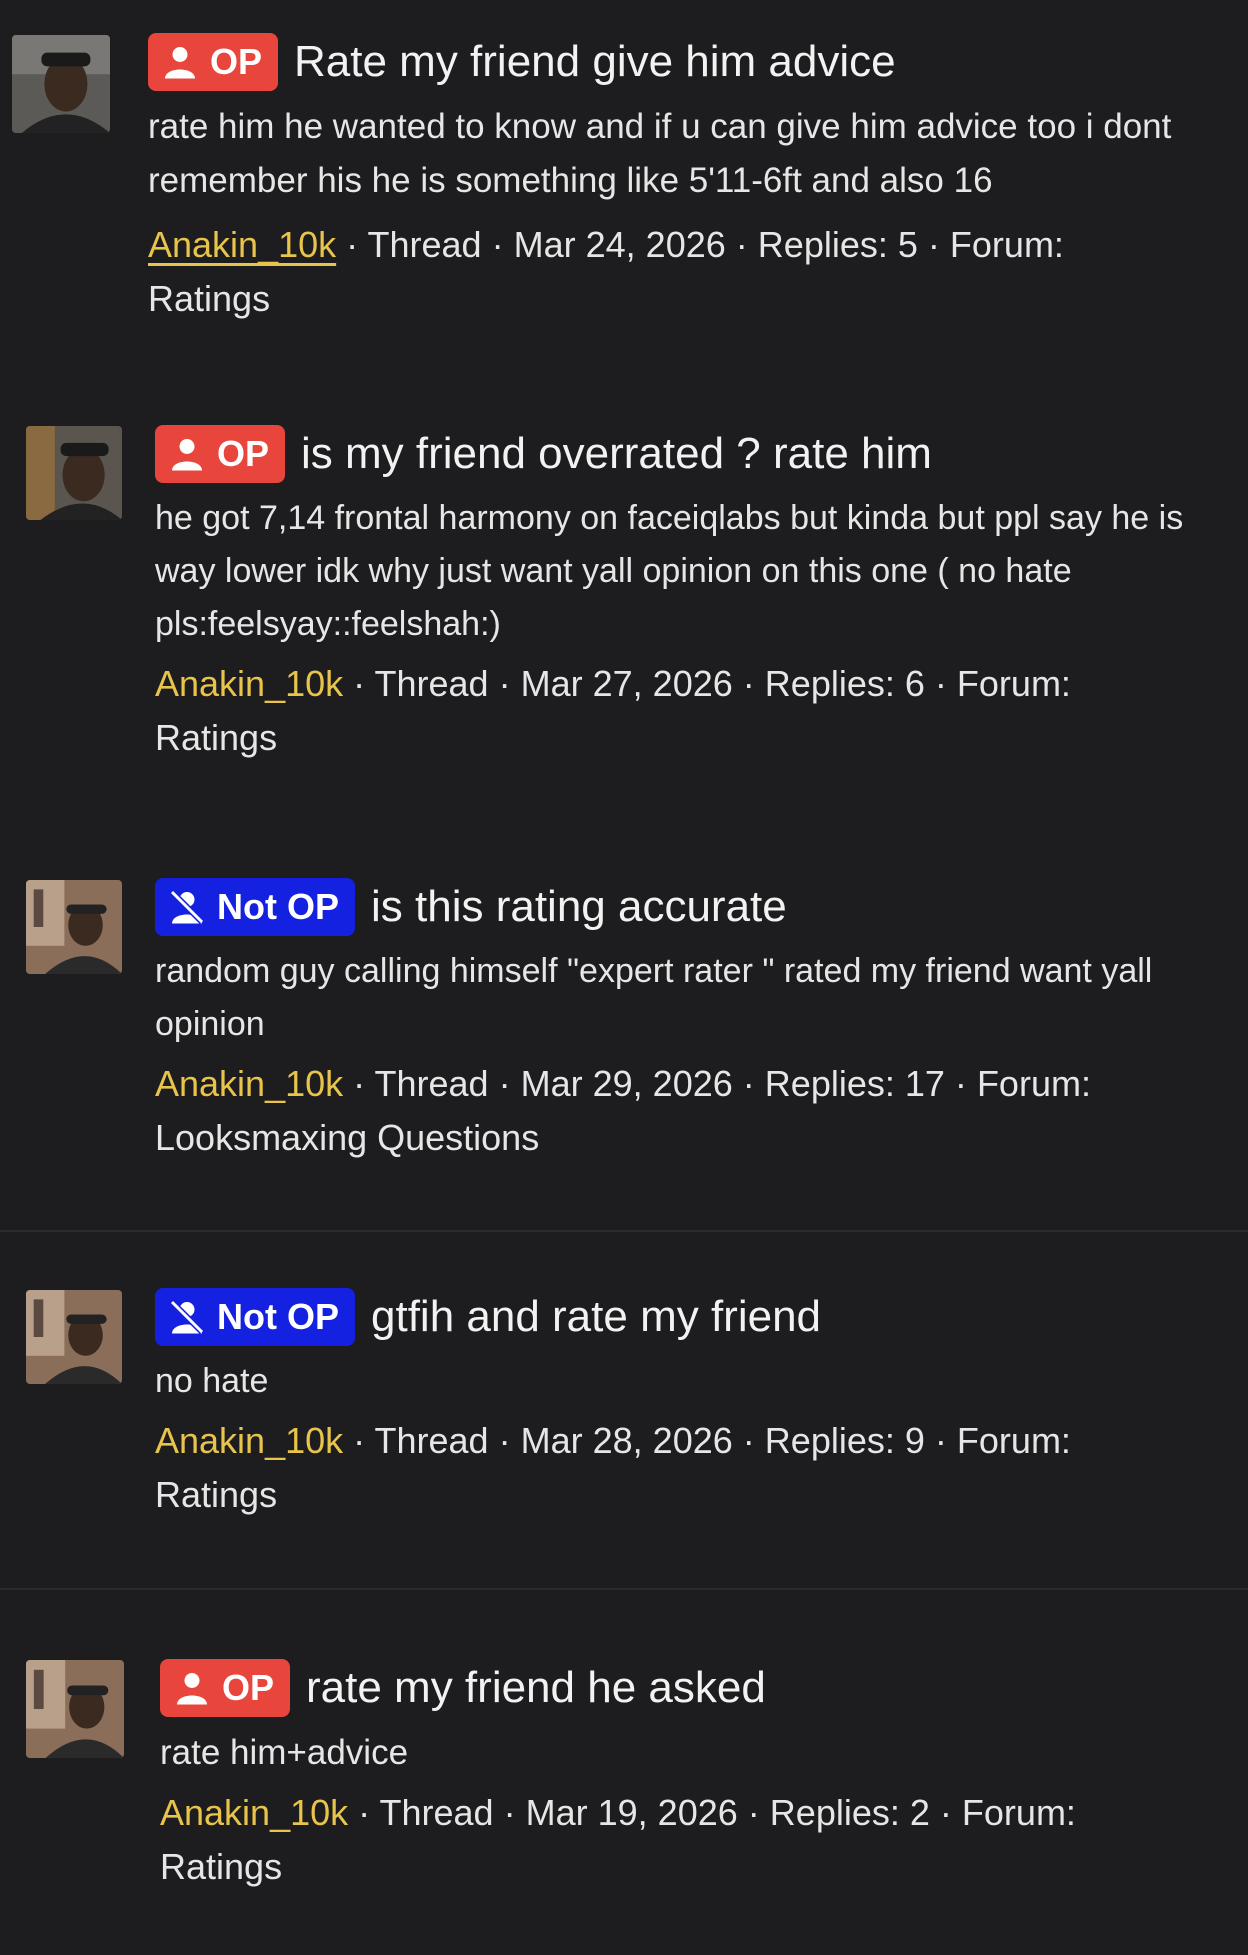 This screenshot has height=1955, width=1248. Describe the element at coordinates (626, 1083) in the screenshot. I see `thread-date: Mar 29, 2026` at that location.